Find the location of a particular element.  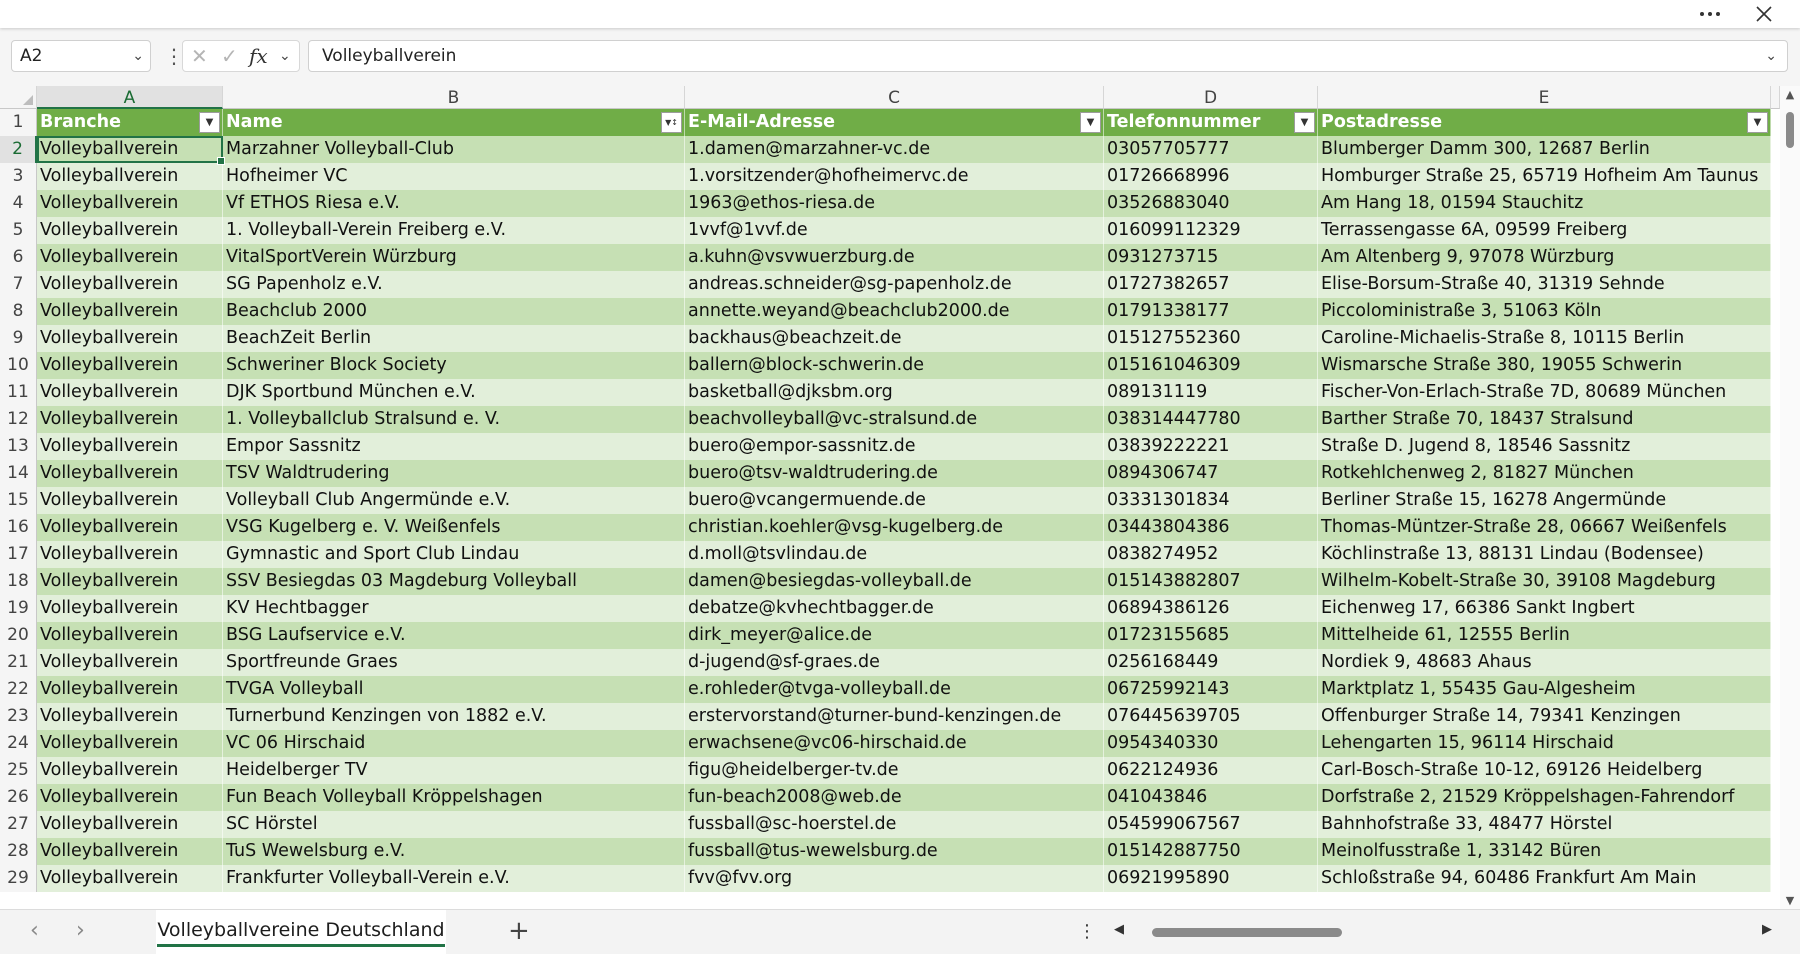

table-cell: Fun Beach Volleyball Kröppelshagen is located at coordinates (454, 797).